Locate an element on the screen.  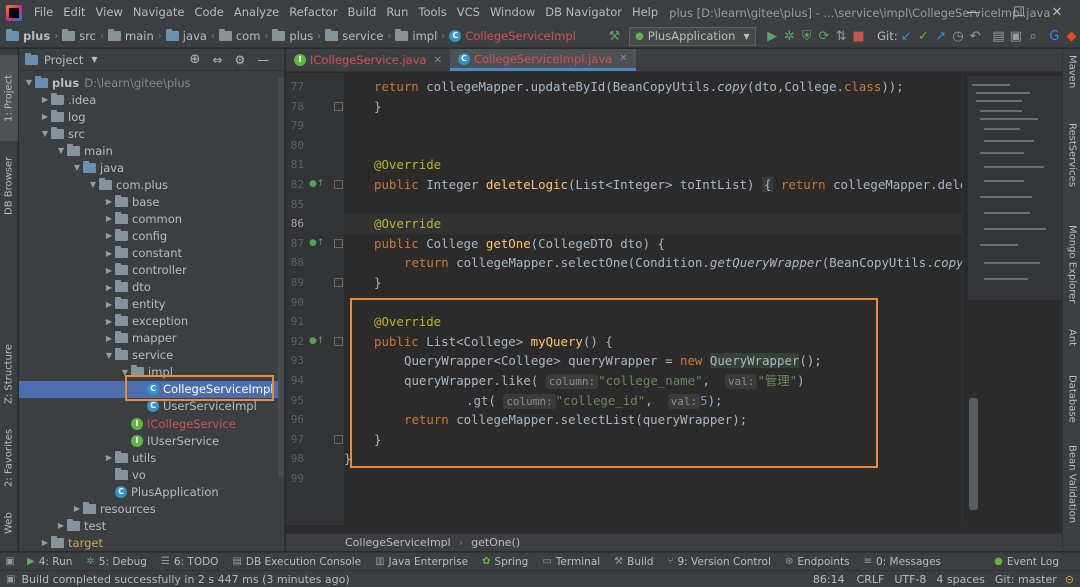
locate-icon: ⊕ is located at coordinates (195, 59).